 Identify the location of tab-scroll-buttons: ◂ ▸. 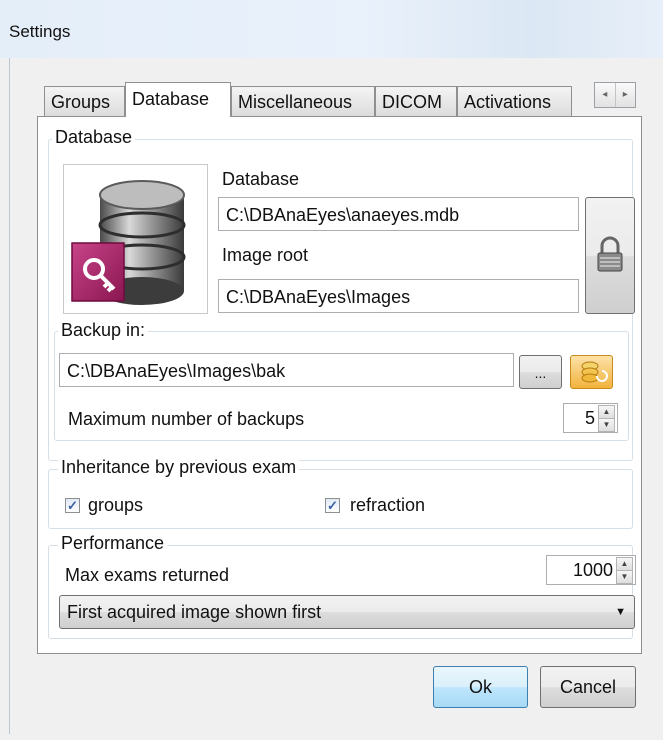
(615, 95).